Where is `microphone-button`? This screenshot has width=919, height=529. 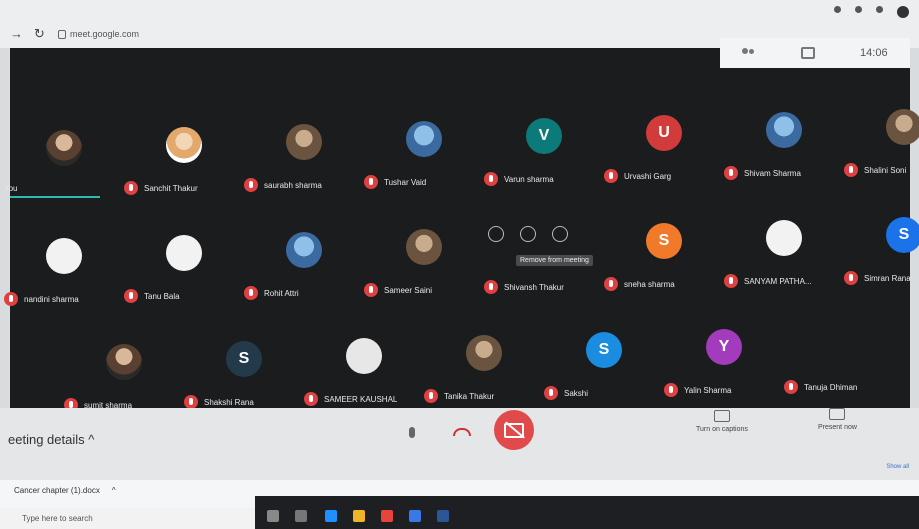 microphone-button is located at coordinates (412, 432).